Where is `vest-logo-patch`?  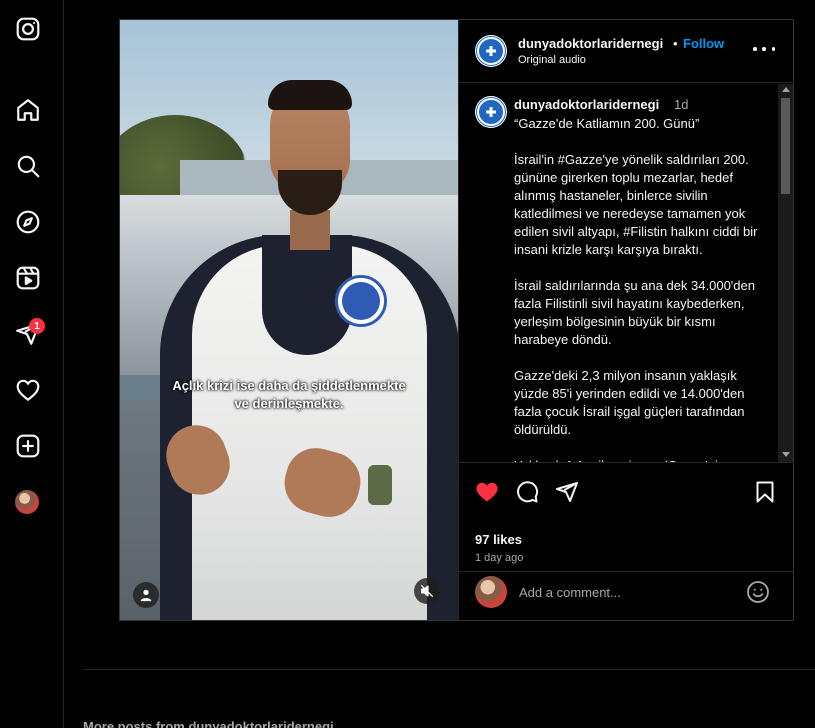 vest-logo-patch is located at coordinates (361, 301).